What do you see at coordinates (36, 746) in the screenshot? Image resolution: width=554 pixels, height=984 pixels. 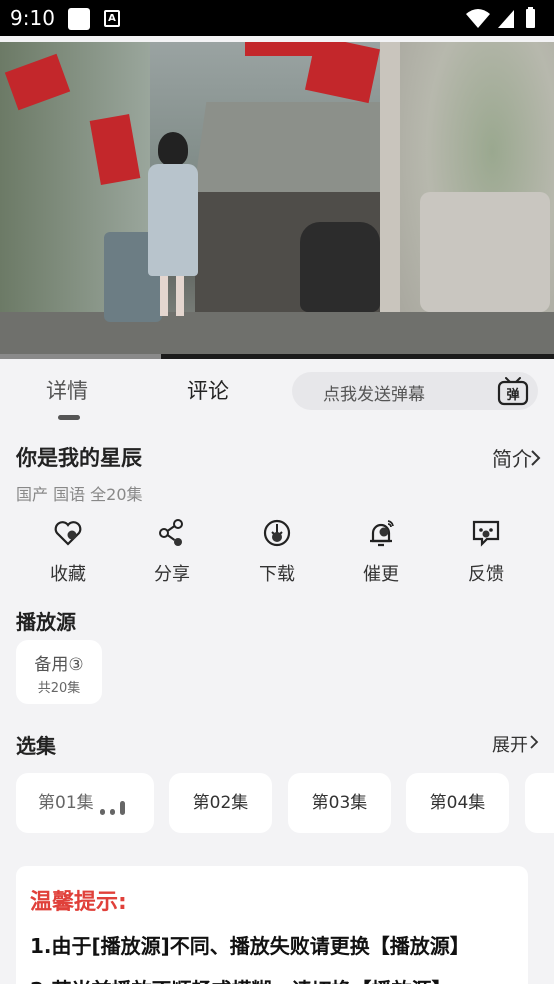 I see `episodes-section-title: 选集` at bounding box center [36, 746].